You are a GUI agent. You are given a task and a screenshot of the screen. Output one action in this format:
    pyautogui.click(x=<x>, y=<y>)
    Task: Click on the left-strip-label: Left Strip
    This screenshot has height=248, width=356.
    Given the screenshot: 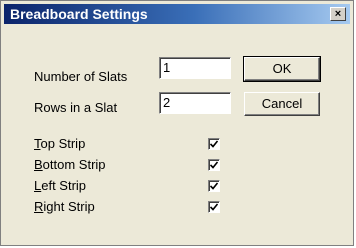 What is the action you would take?
    pyautogui.click(x=60, y=185)
    